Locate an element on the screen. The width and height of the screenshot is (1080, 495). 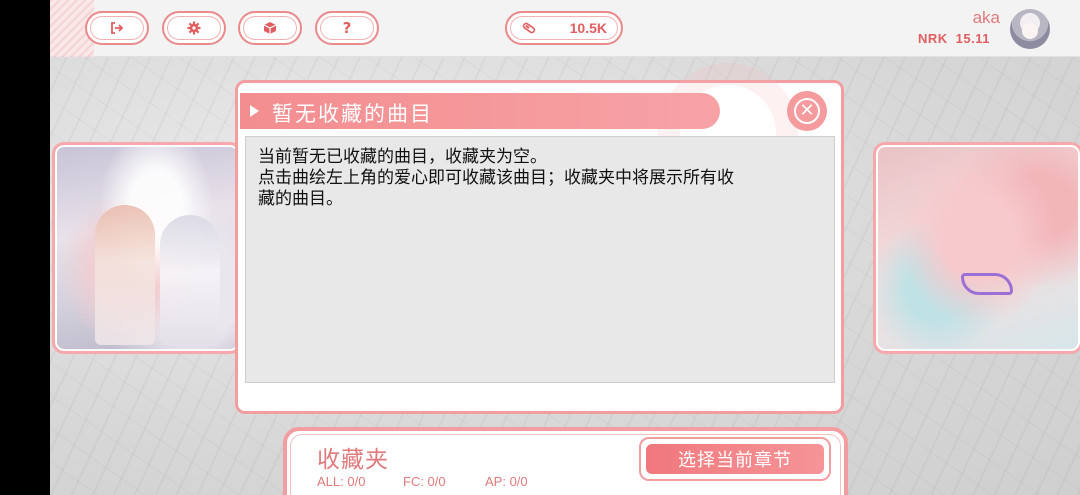
close-circle-icon: ✕ is located at coordinates (807, 111).